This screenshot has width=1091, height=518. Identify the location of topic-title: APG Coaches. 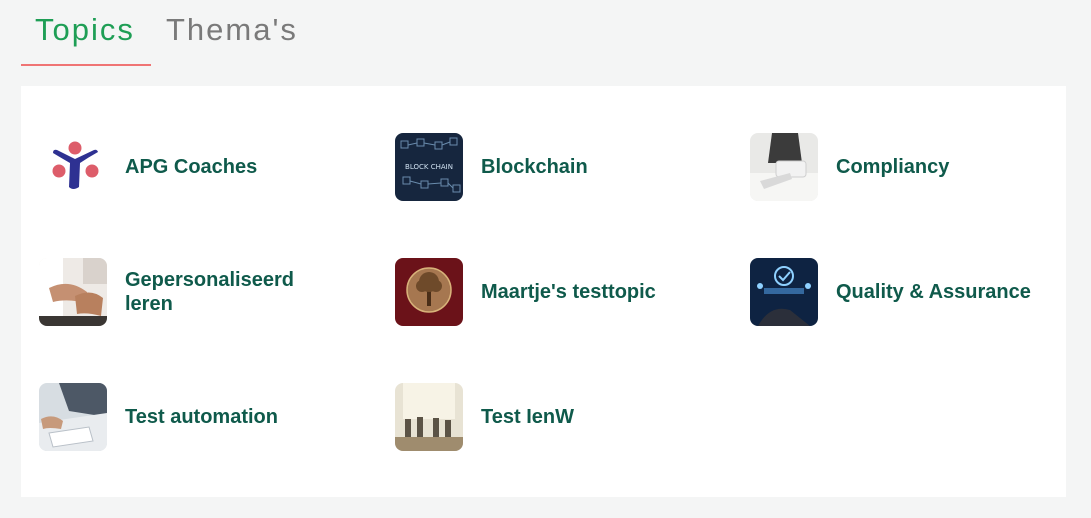
(191, 167).